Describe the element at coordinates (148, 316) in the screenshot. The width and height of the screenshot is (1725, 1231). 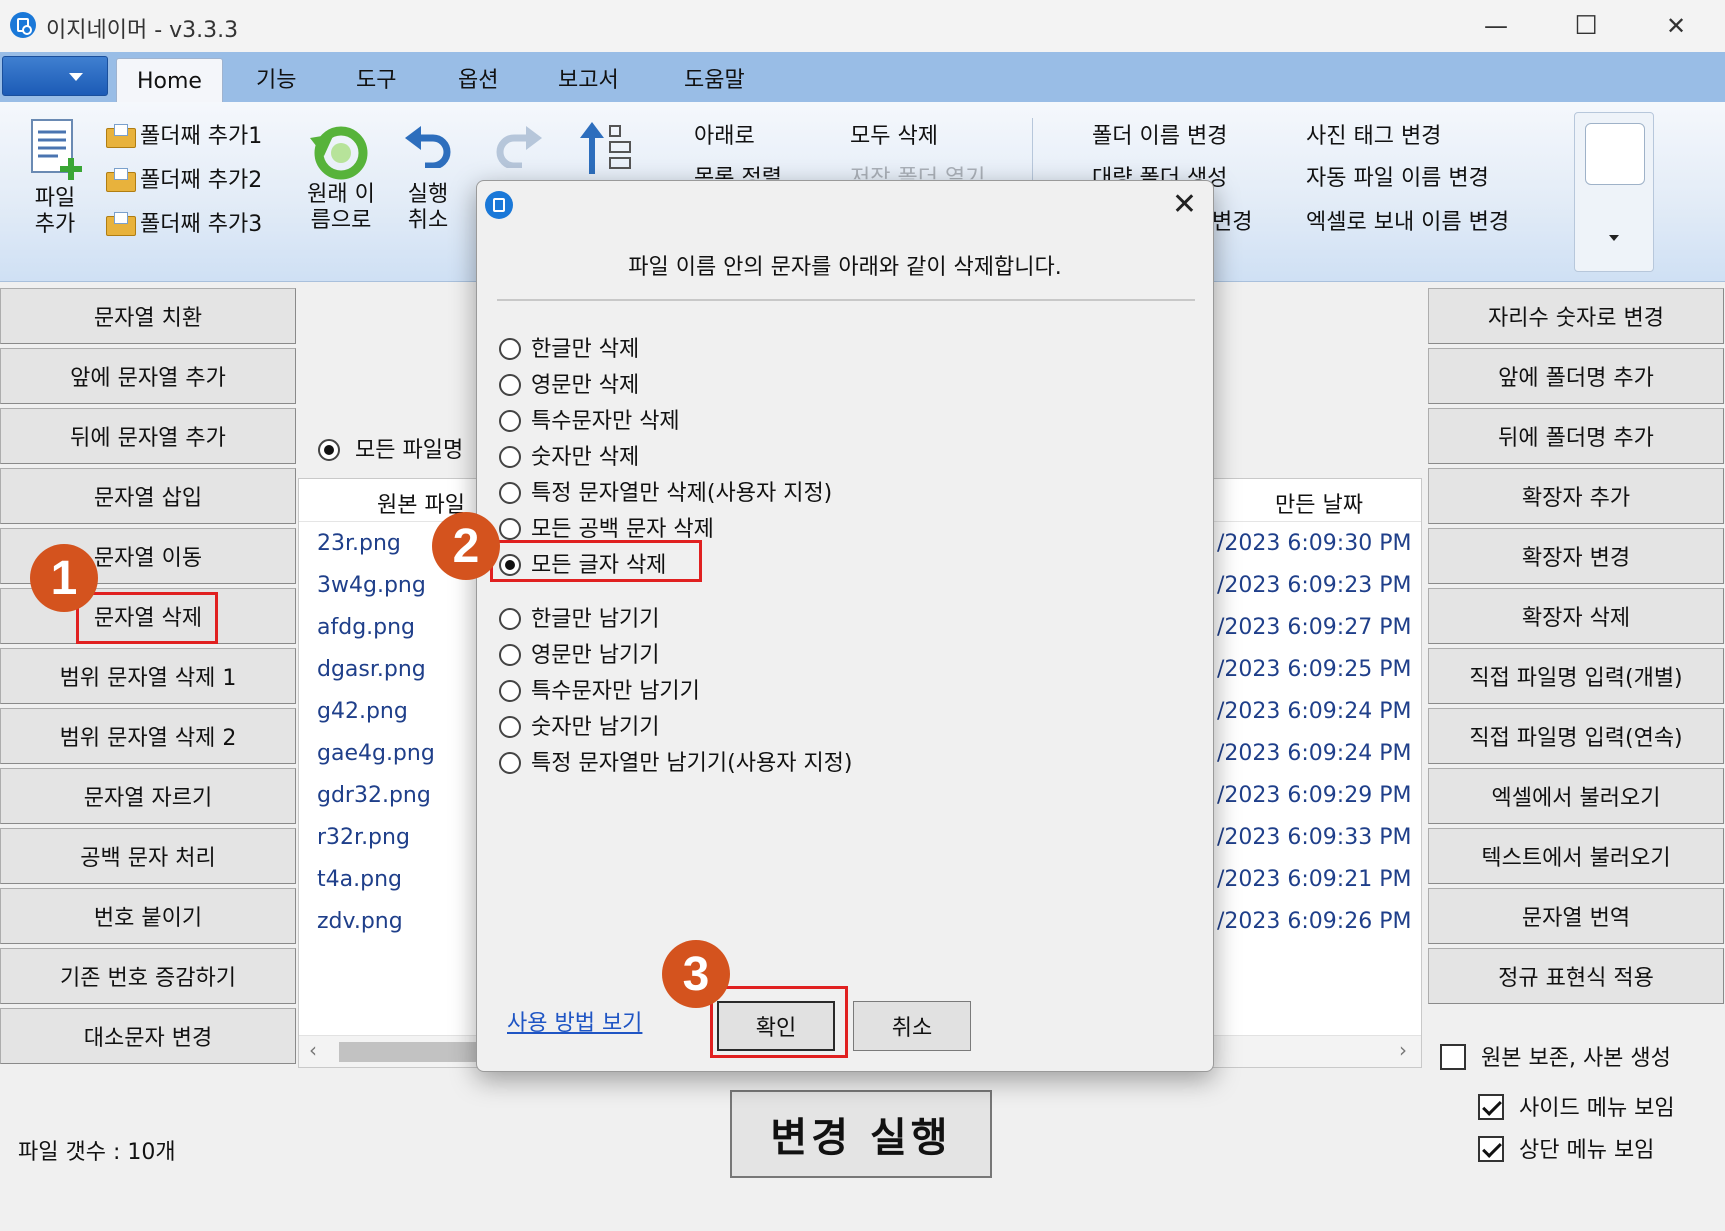
I see `side-btn-replace-string: 문자열 치환` at that location.